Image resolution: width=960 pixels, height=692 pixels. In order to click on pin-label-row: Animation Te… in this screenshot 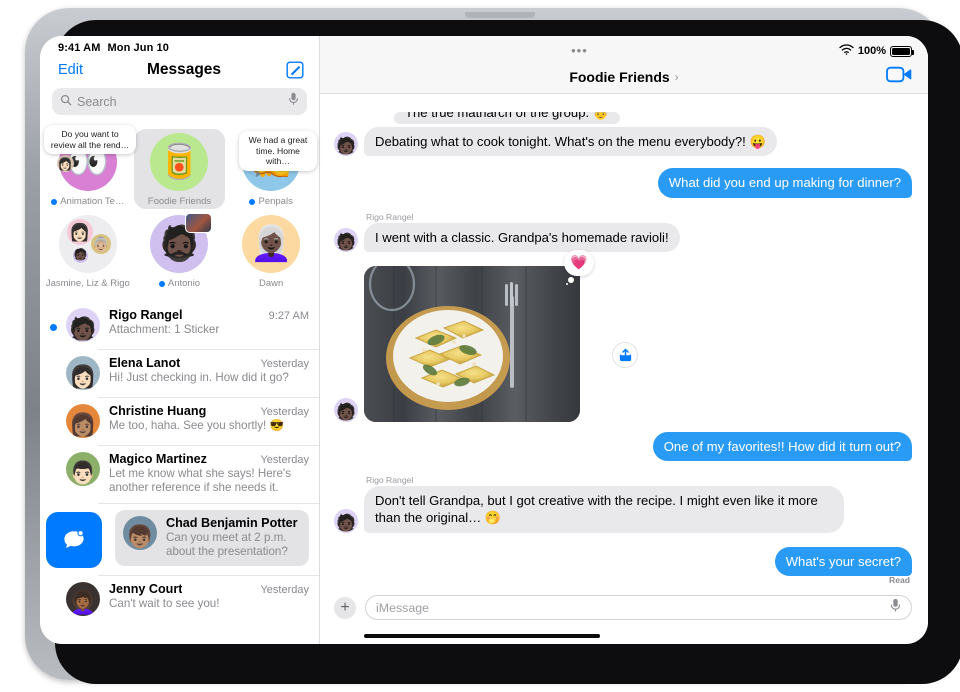, I will do `click(87, 201)`.